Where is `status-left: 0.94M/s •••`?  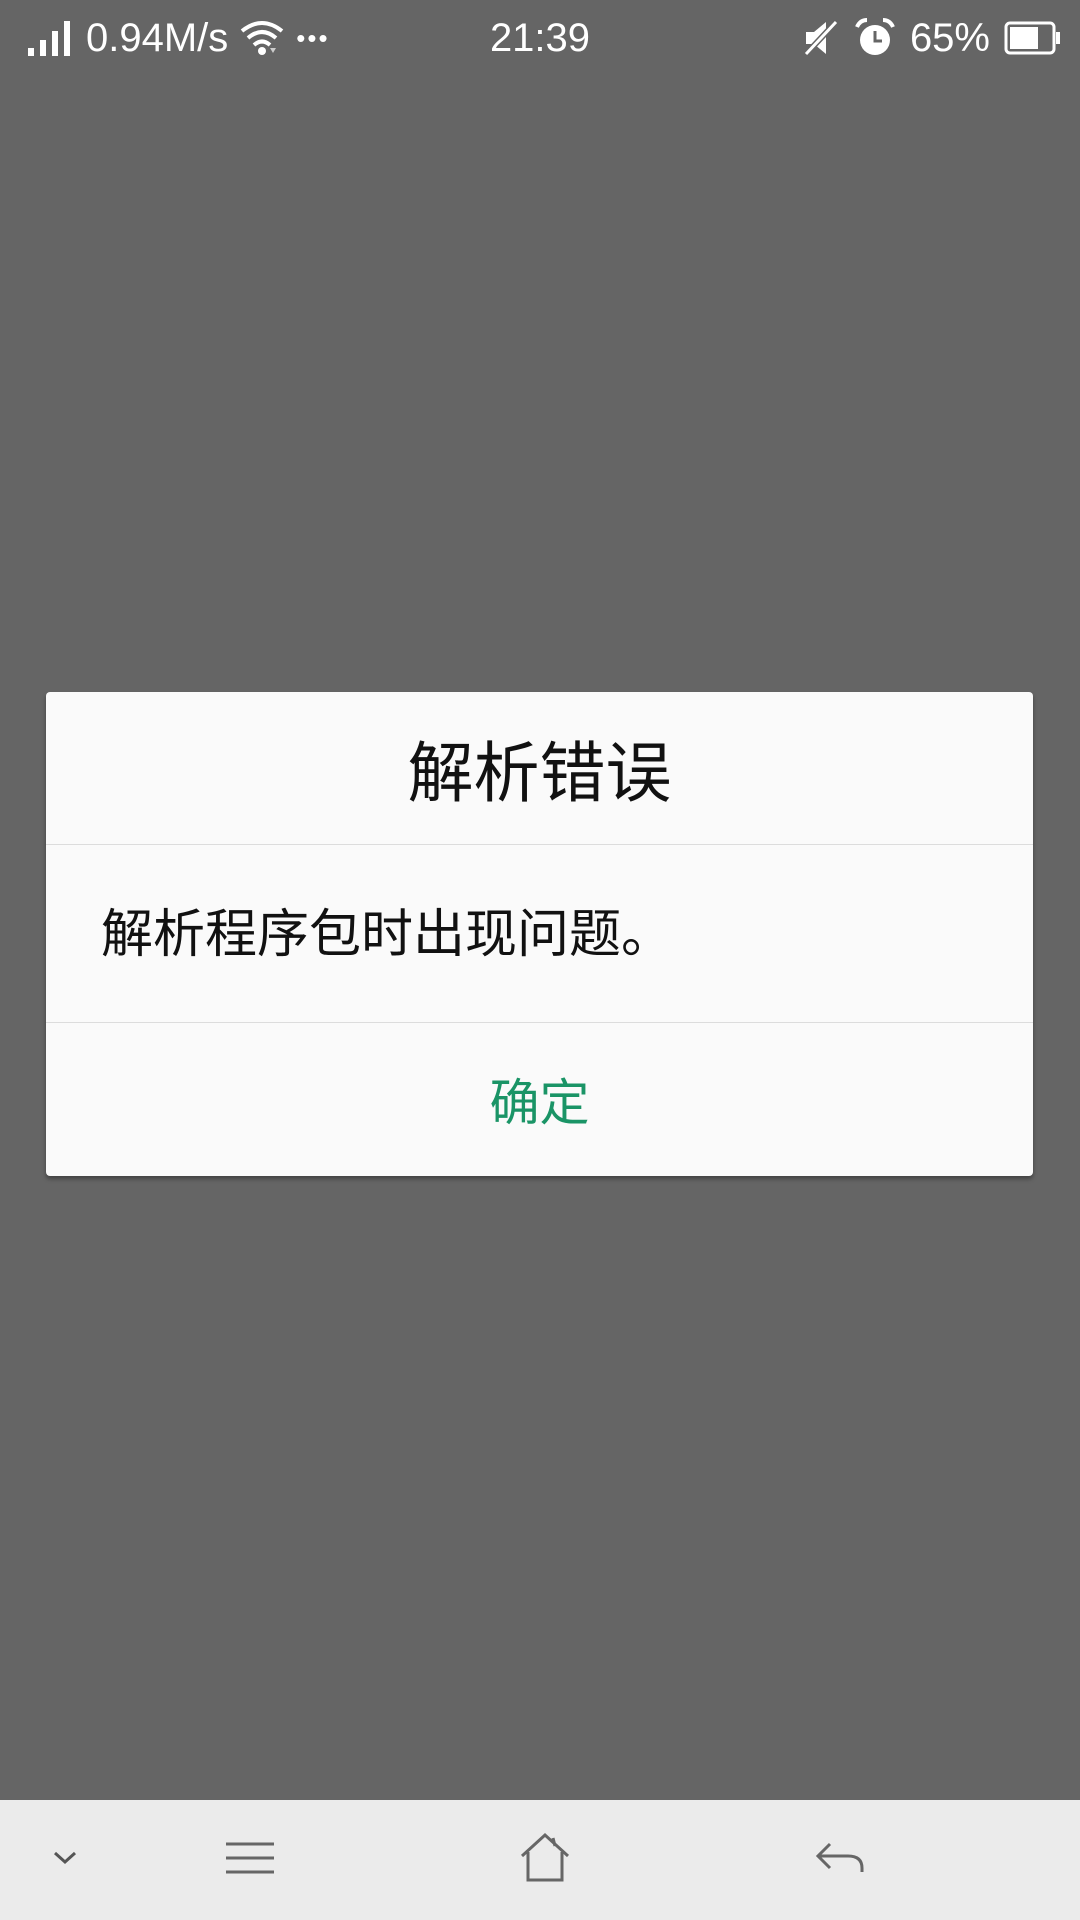 status-left: 0.94M/s ••• is located at coordinates (178, 38).